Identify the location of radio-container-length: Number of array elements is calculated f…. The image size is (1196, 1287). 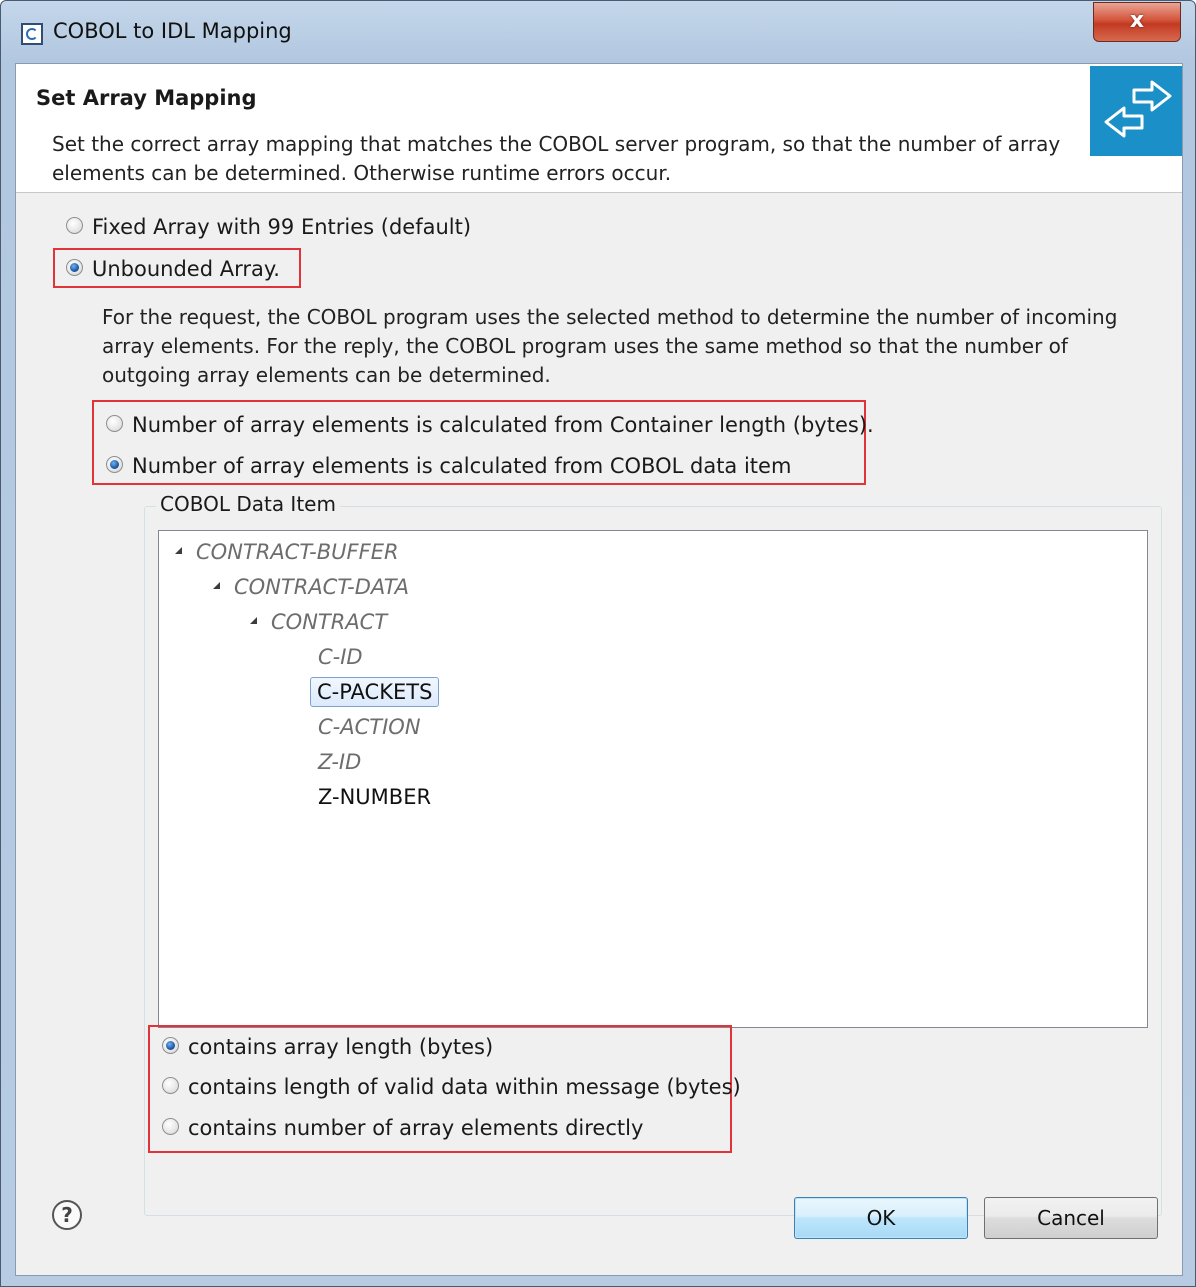
(490, 424).